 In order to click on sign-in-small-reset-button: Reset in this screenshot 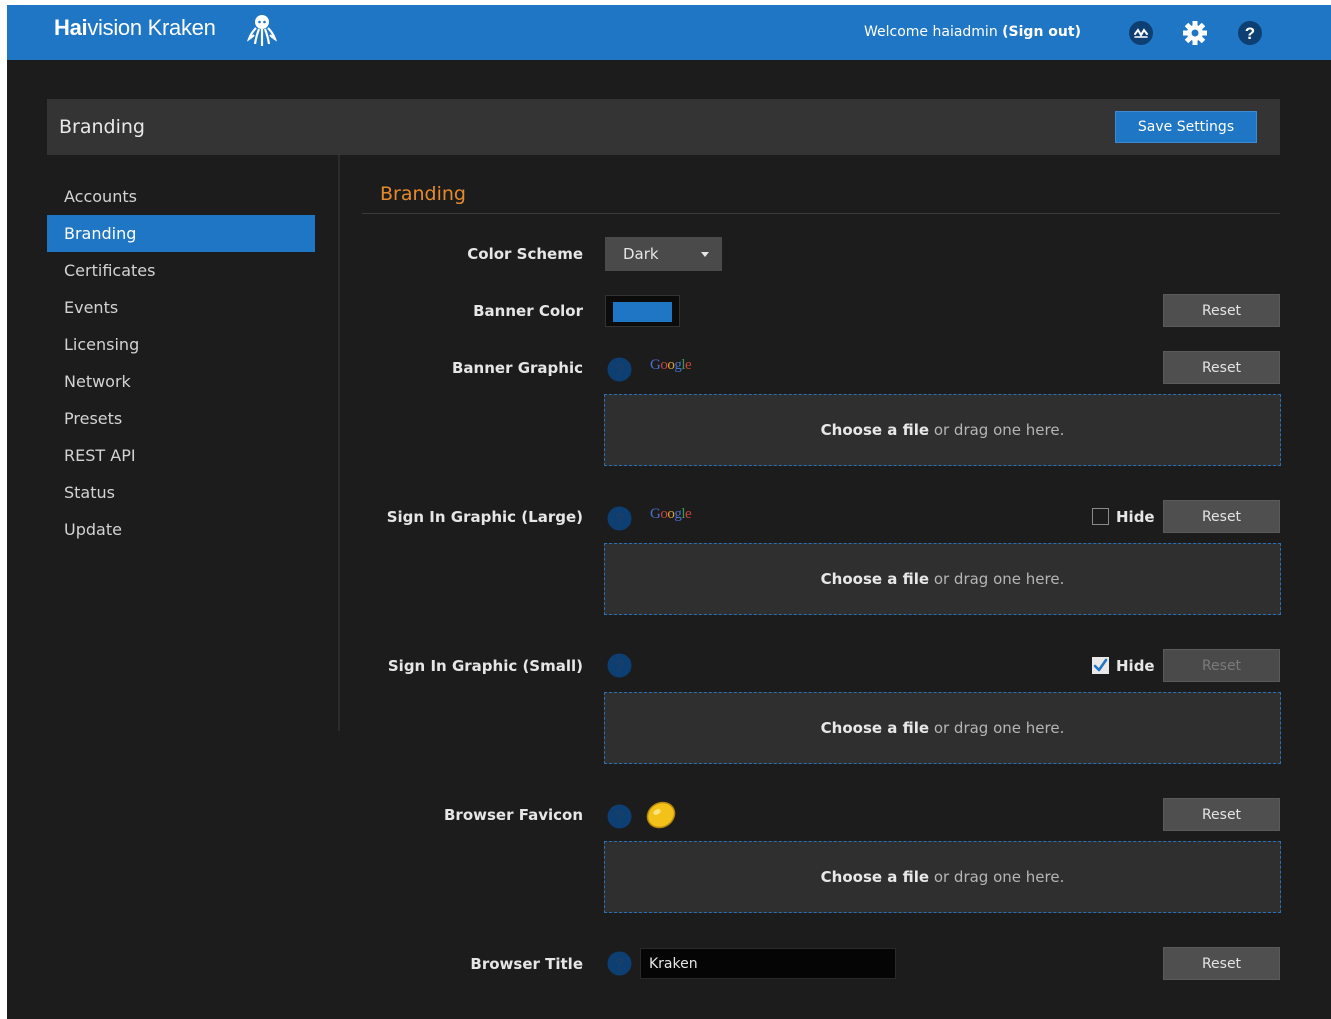, I will do `click(1221, 665)`.